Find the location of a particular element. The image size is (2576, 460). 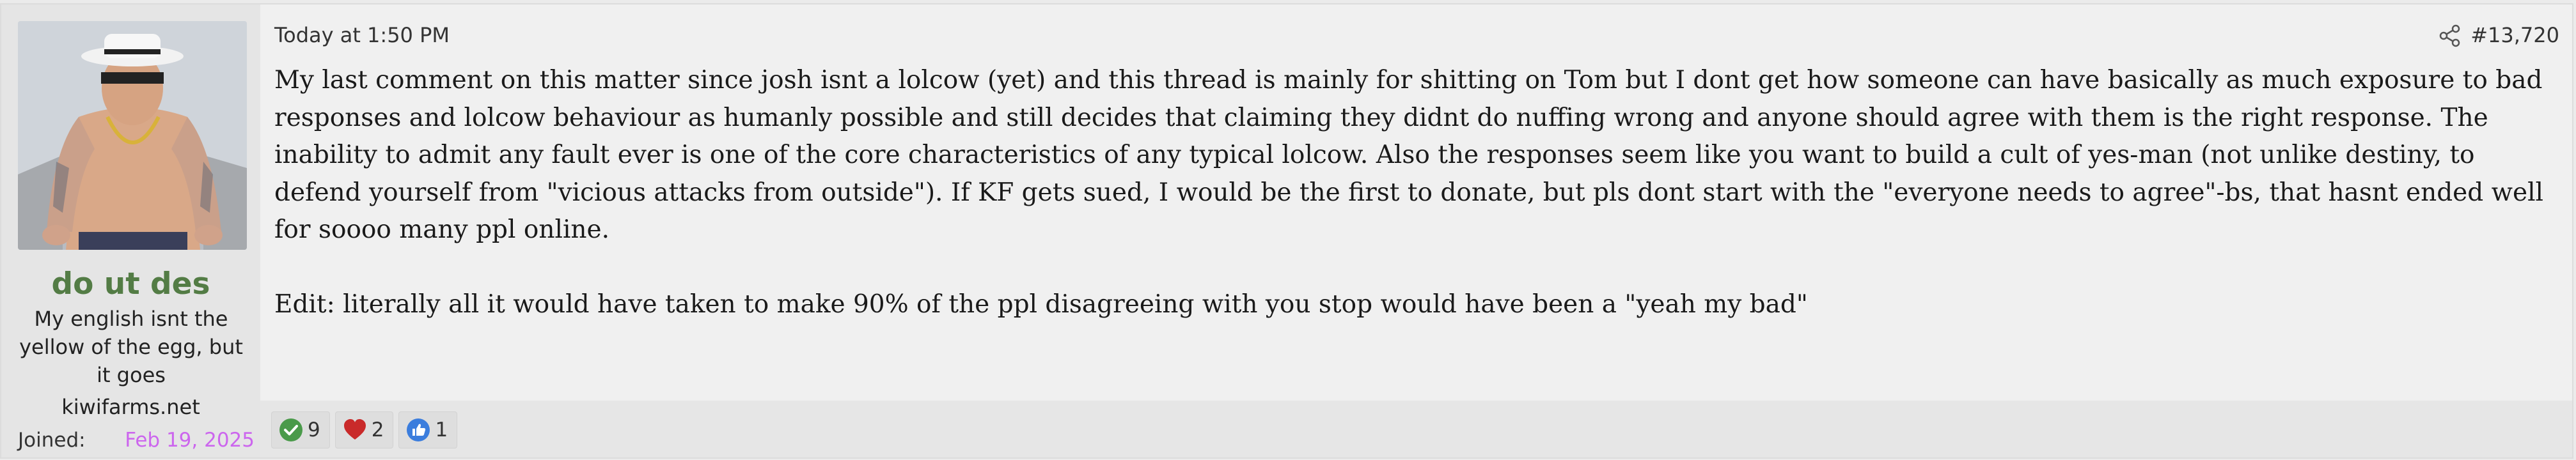

reaction-count: 2 is located at coordinates (377, 429).